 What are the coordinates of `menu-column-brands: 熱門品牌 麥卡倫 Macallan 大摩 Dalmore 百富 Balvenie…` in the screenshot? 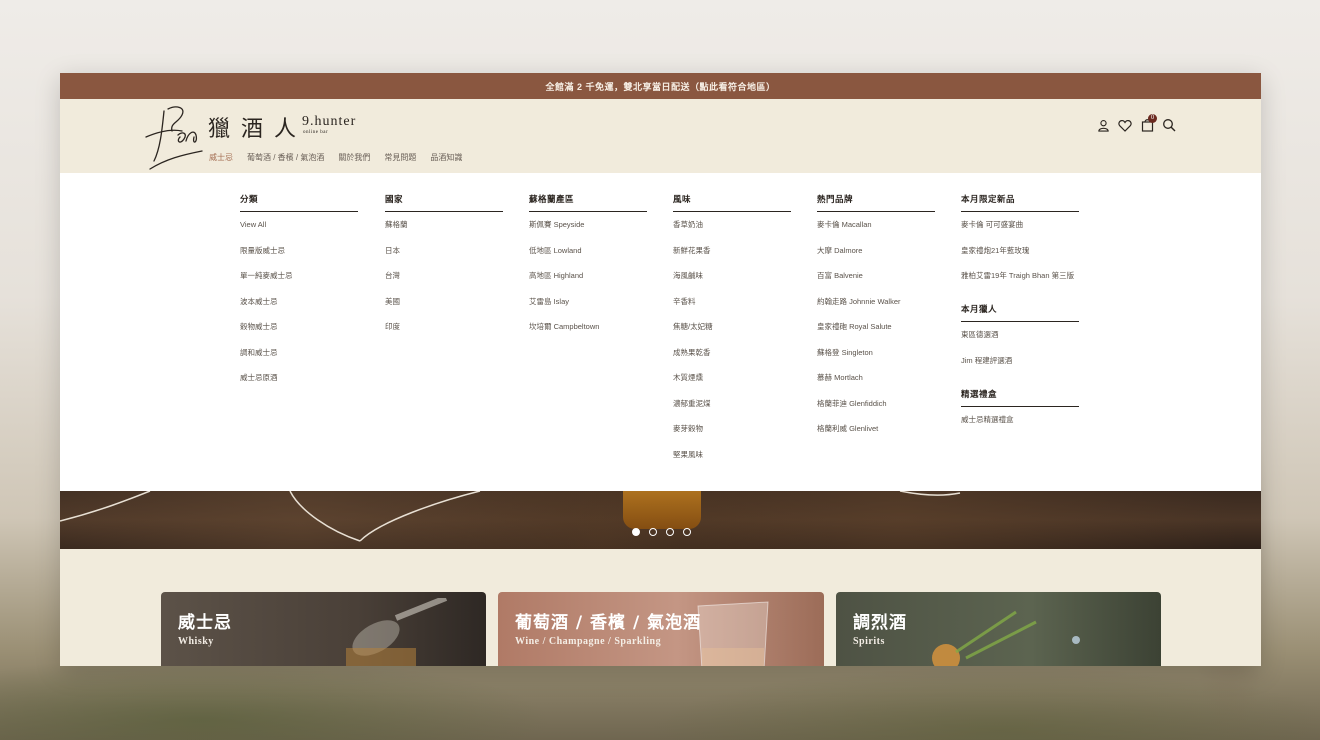 It's located at (876, 321).